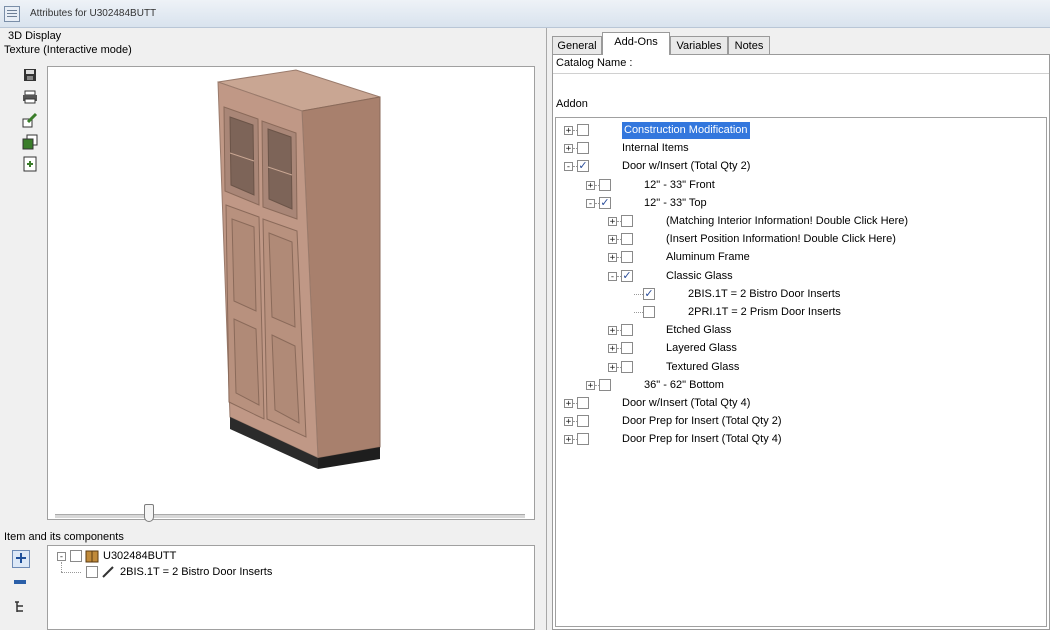  Describe the element at coordinates (30, 120) in the screenshot. I see `edit-icon` at that location.